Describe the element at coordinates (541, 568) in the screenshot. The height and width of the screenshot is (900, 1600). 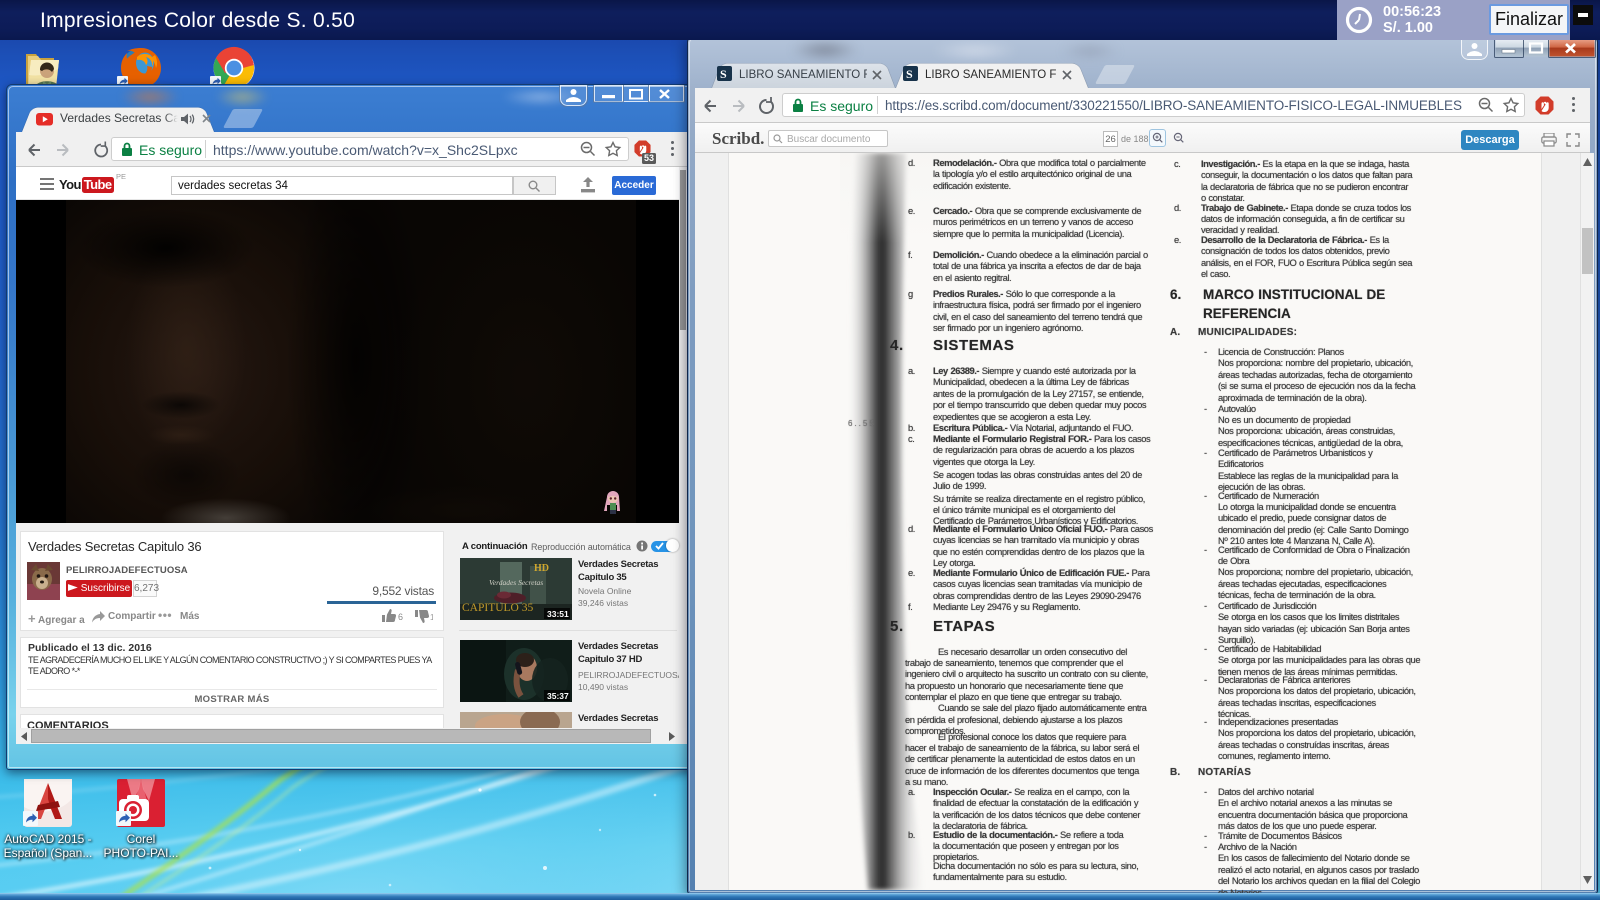
I see `svg-text: HD` at that location.